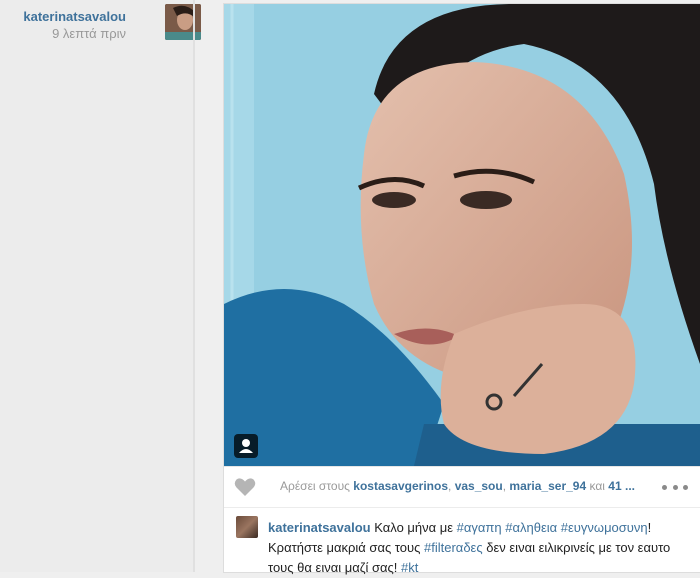  I want to click on likes-prefix: Αρέσει στους, so click(315, 486).